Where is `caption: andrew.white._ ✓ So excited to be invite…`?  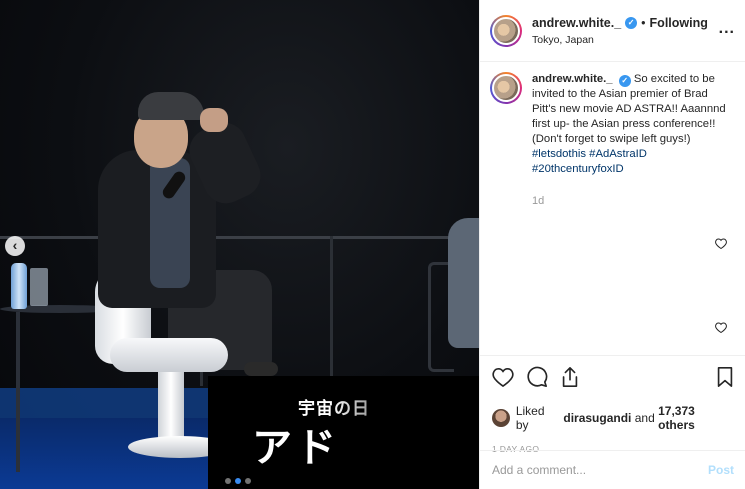
caption: andrew.white._ ✓ So excited to be invite… is located at coordinates (612, 124).